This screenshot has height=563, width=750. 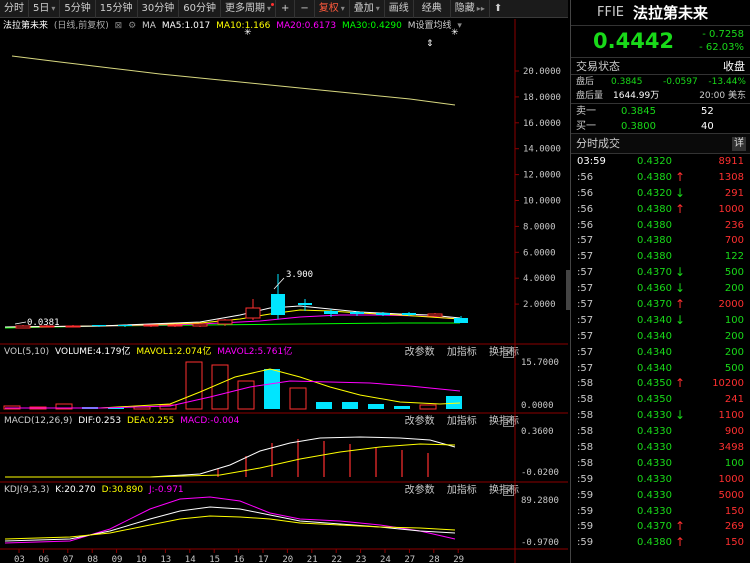 I want to click on tab-5day-label: 5日, so click(x=41, y=8).